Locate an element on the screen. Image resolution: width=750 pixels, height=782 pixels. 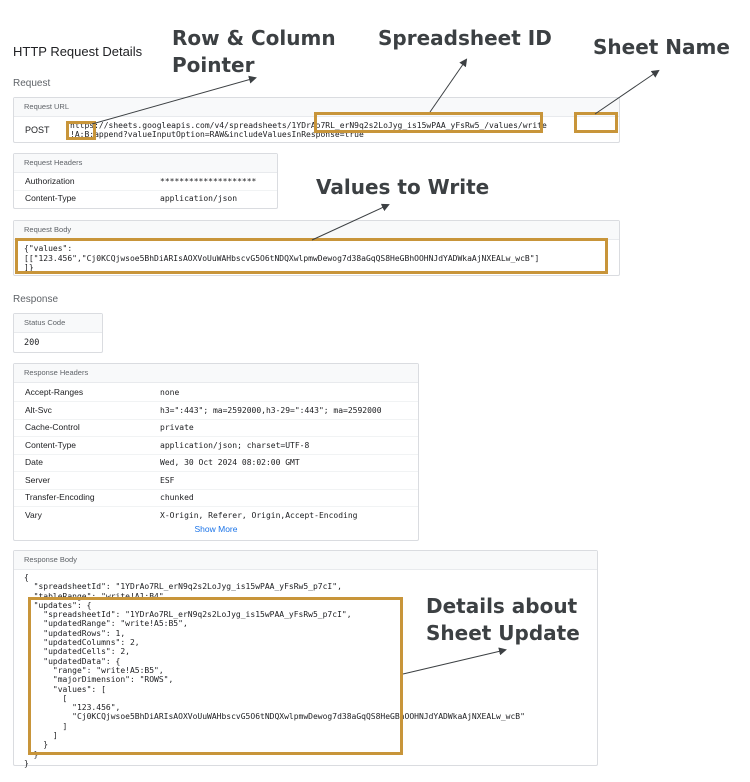
header-key: Alt-Svc is located at coordinates (38, 409).